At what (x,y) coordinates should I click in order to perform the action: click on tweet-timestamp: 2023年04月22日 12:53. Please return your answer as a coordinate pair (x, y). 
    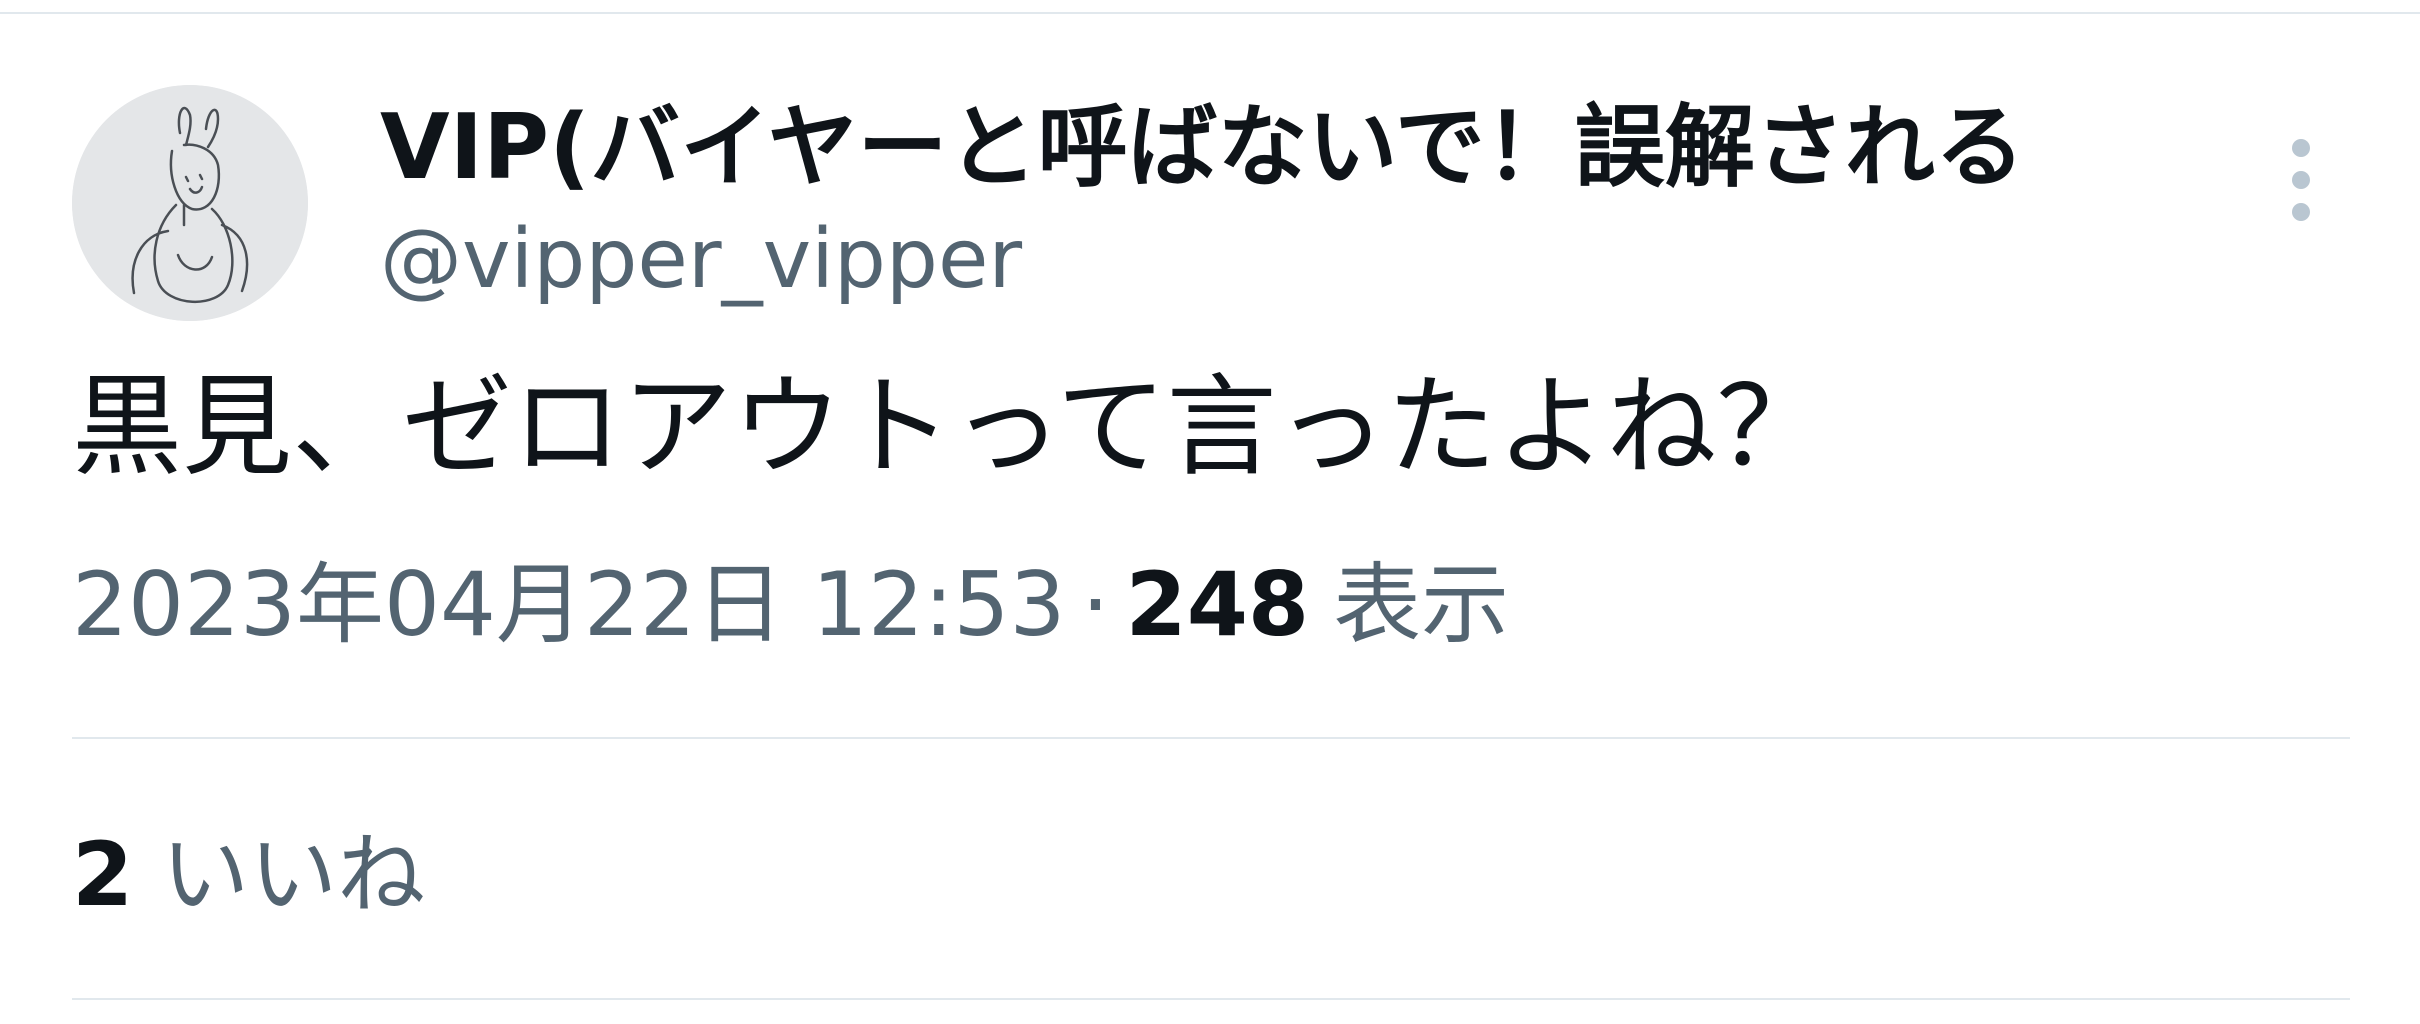
    Looking at the image, I should click on (568, 604).